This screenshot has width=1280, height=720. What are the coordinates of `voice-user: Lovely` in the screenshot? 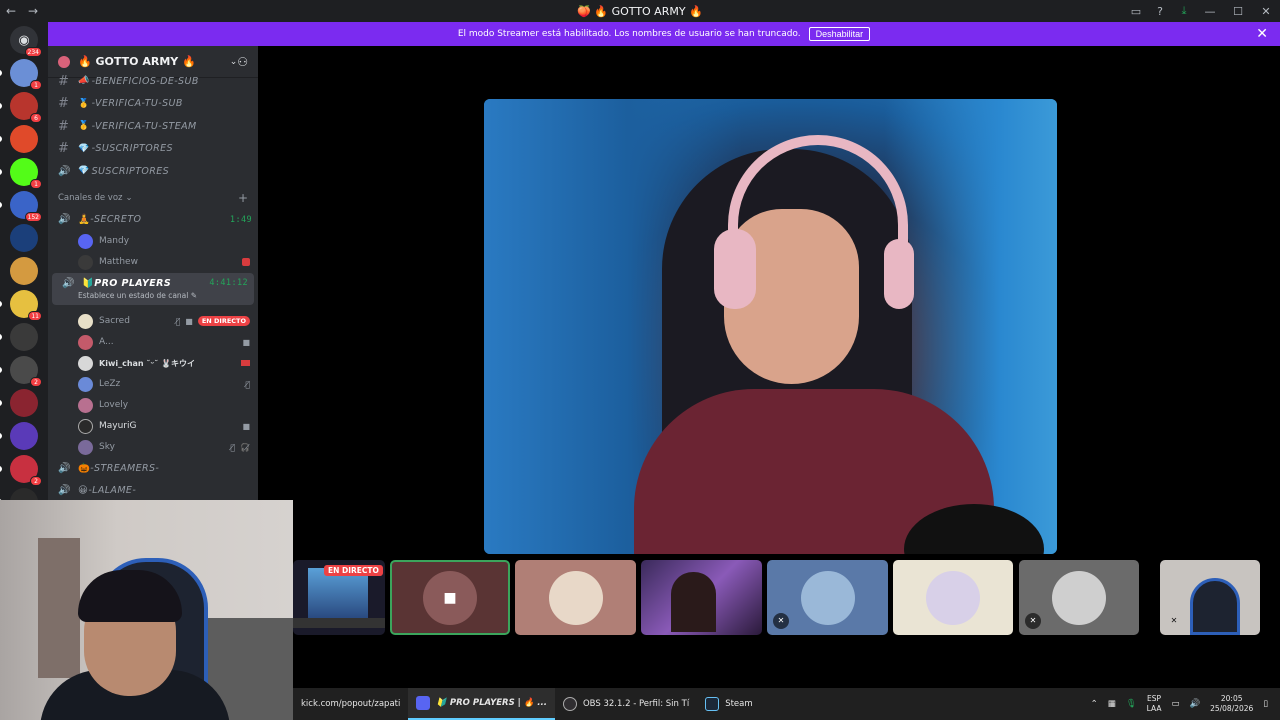 It's located at (153, 405).